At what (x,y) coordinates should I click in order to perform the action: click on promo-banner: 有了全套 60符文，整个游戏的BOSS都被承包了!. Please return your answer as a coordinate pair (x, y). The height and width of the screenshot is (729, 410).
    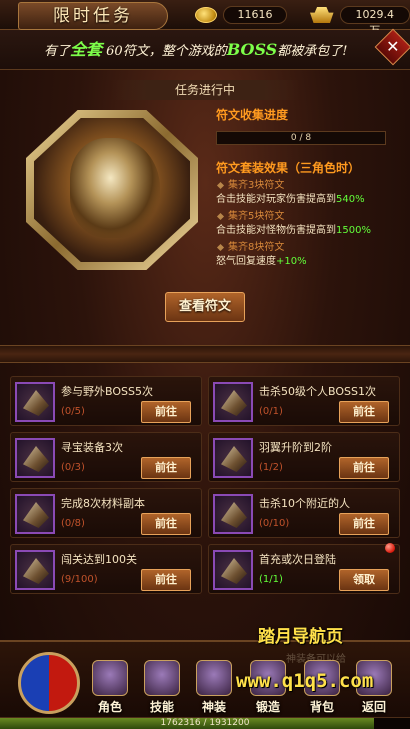
    Looking at the image, I should click on (205, 50).